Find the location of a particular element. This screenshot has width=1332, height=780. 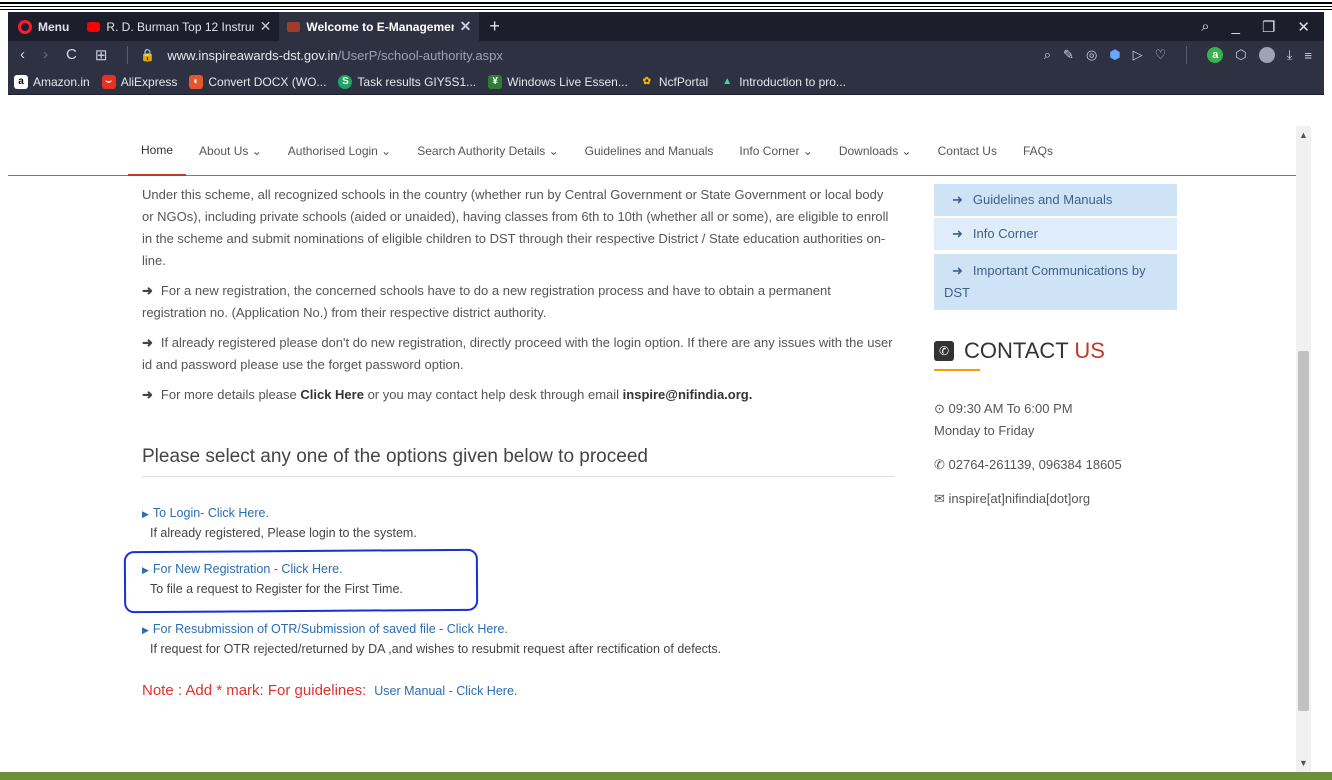

desktop-taskbar-edge is located at coordinates (666, 776).